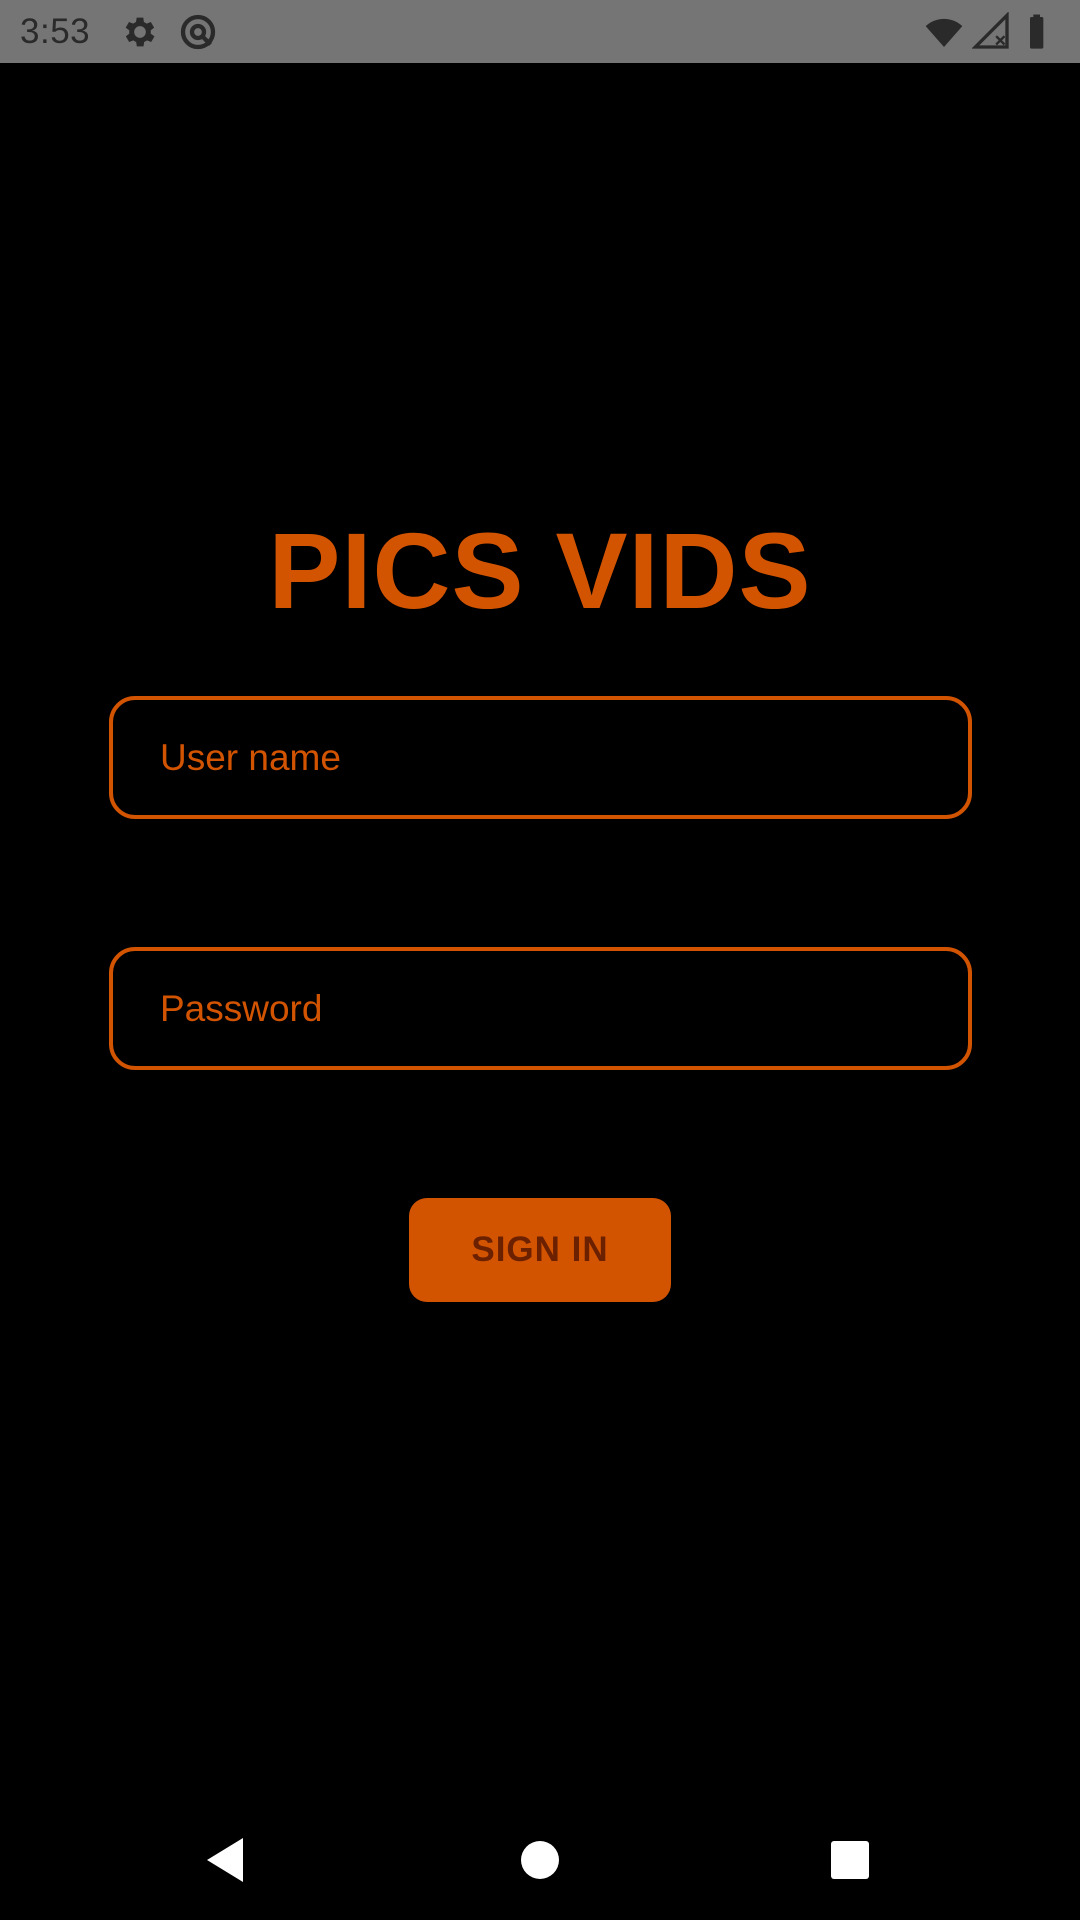 This screenshot has width=1080, height=1920. I want to click on status-right-icons, so click(992, 31).